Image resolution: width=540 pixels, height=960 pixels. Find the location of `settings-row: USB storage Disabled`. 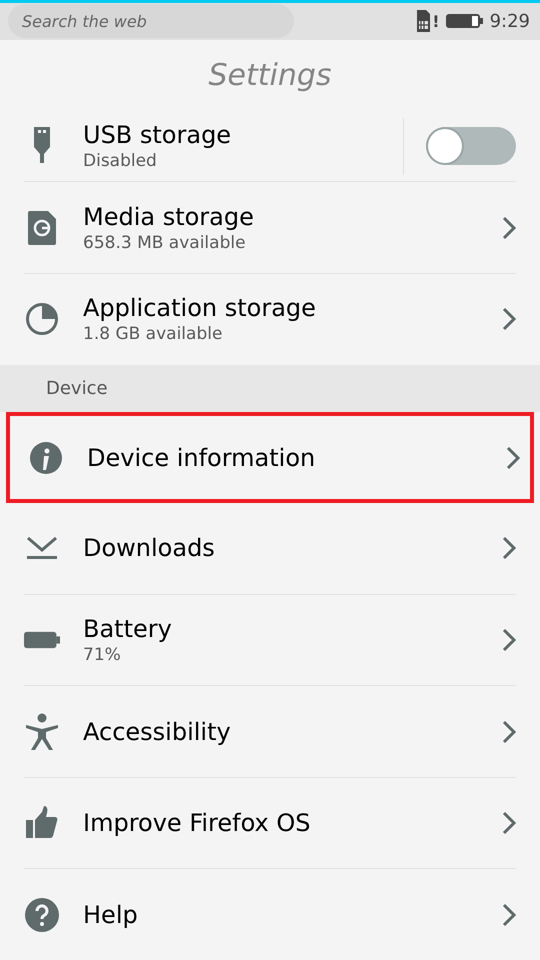

settings-row: USB storage Disabled is located at coordinates (270, 147).